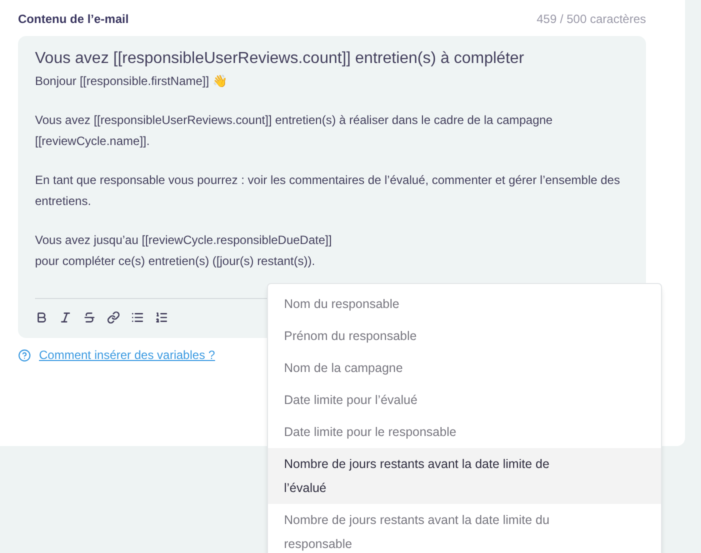 The height and width of the screenshot is (553, 701). I want to click on body-text: Vous avez [[responsibleUserReviews.count]] entretien(s) à réaliser dans le cadre de la campagne [[reviewCycle.name]]., so click(294, 131).